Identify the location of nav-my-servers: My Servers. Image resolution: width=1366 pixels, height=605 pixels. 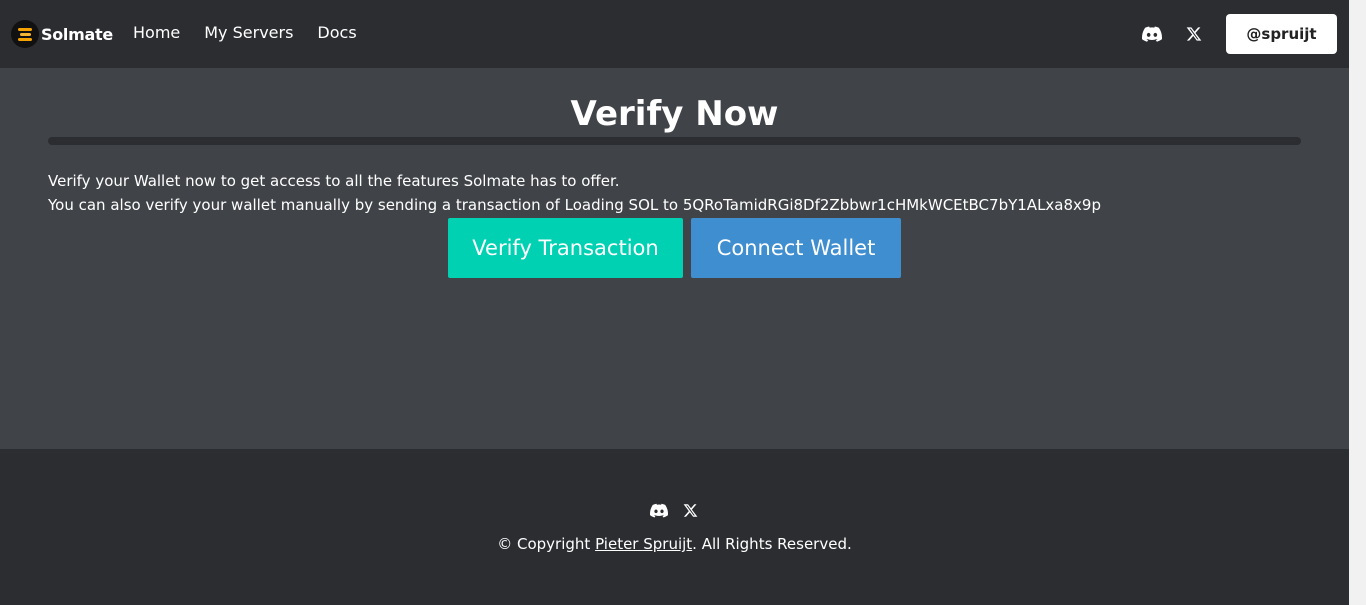
(248, 32).